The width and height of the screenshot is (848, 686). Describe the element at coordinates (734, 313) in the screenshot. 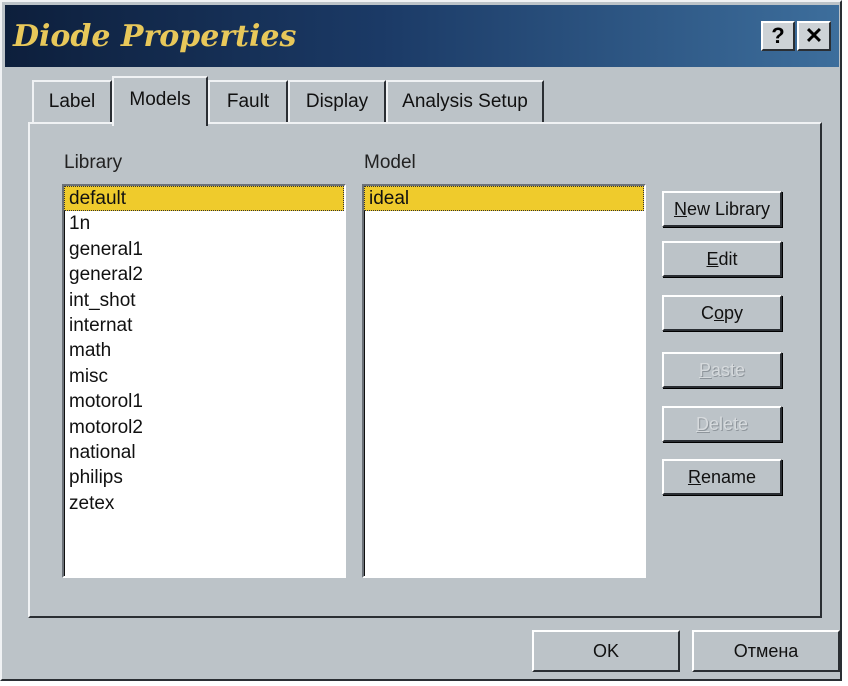

I see `button-label: py` at that location.